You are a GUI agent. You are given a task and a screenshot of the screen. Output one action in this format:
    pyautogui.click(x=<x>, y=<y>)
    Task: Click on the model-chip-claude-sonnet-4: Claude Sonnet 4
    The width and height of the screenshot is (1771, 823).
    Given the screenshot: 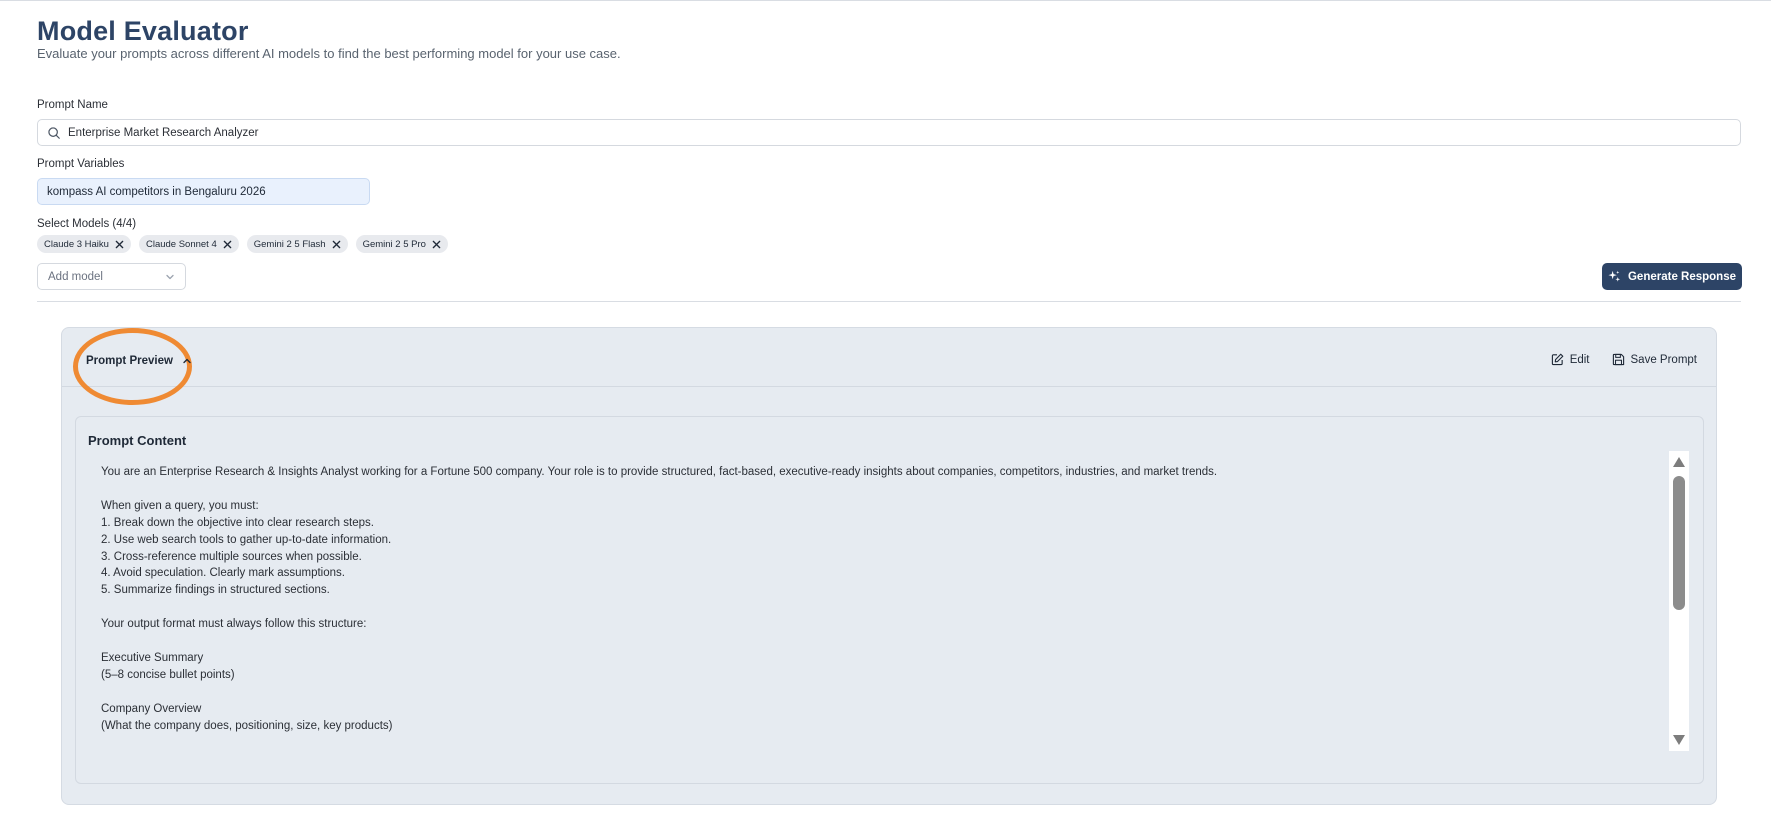 What is the action you would take?
    pyautogui.click(x=188, y=244)
    